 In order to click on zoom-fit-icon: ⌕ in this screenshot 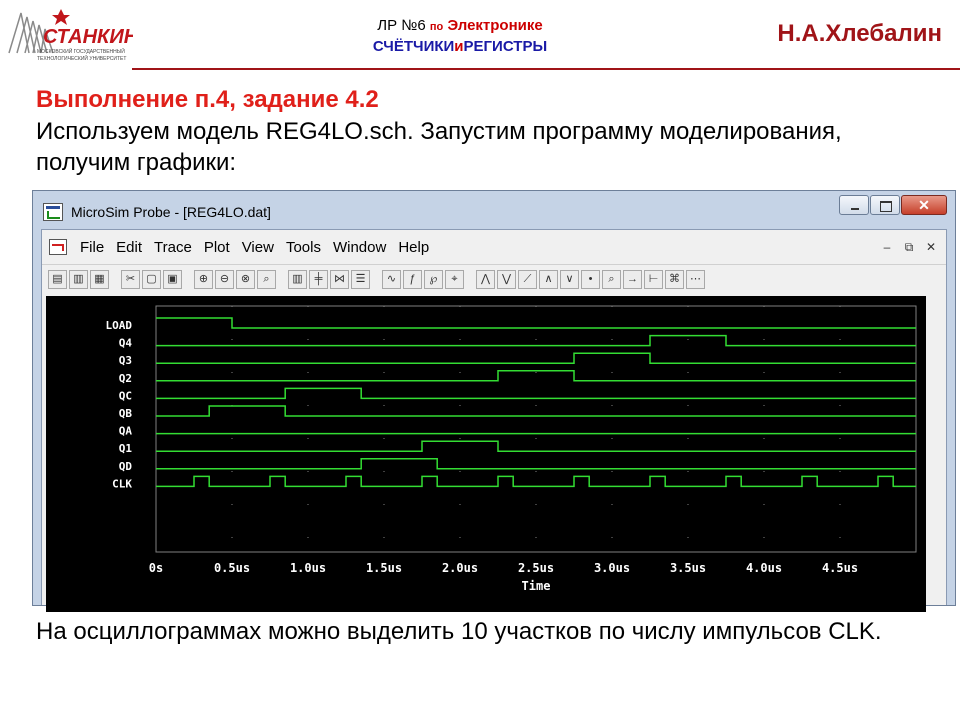, I will do `click(266, 279)`.